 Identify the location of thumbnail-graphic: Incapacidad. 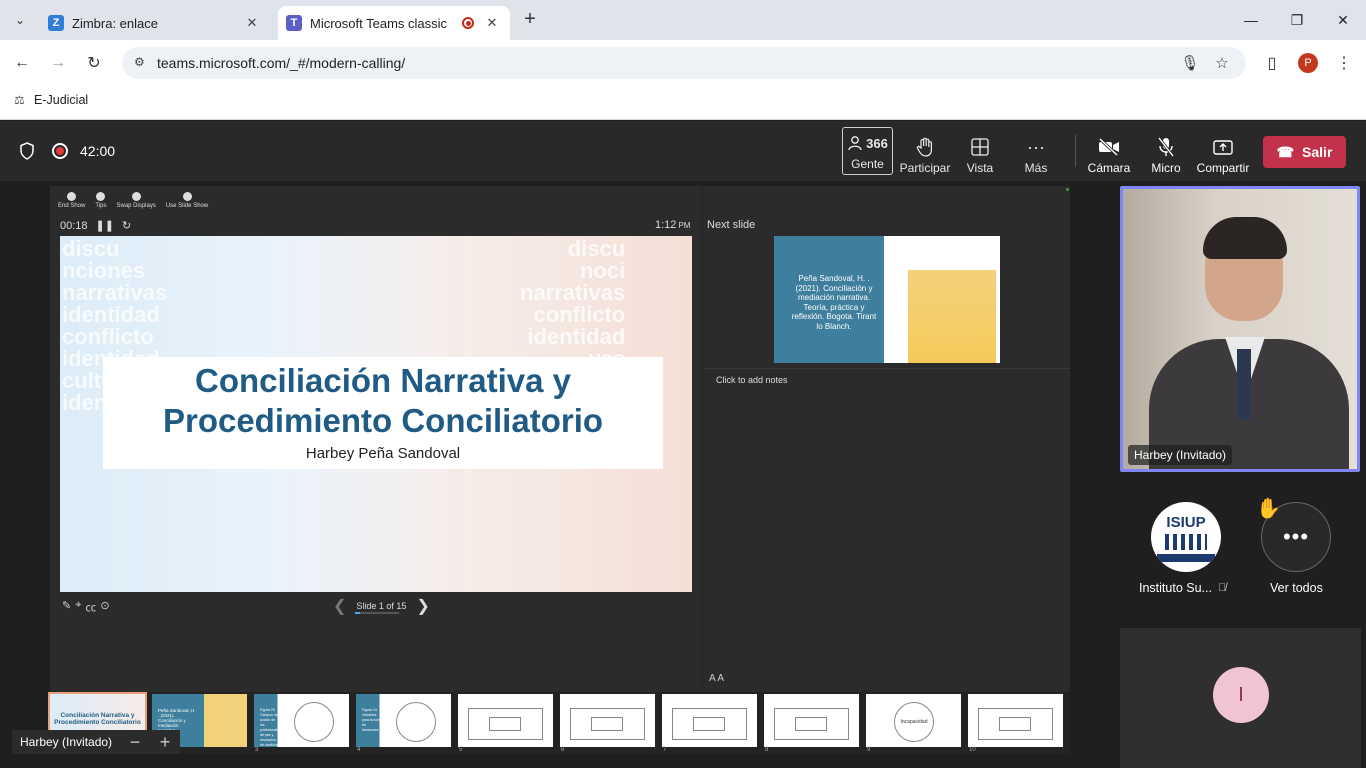
(914, 722).